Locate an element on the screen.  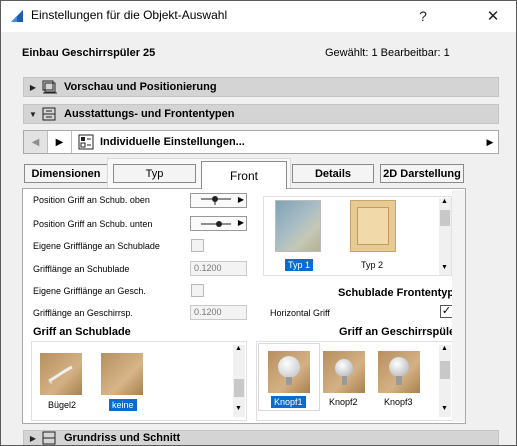
dishwasher-handle-length-input: 0.1200 is located at coordinates (218, 312).